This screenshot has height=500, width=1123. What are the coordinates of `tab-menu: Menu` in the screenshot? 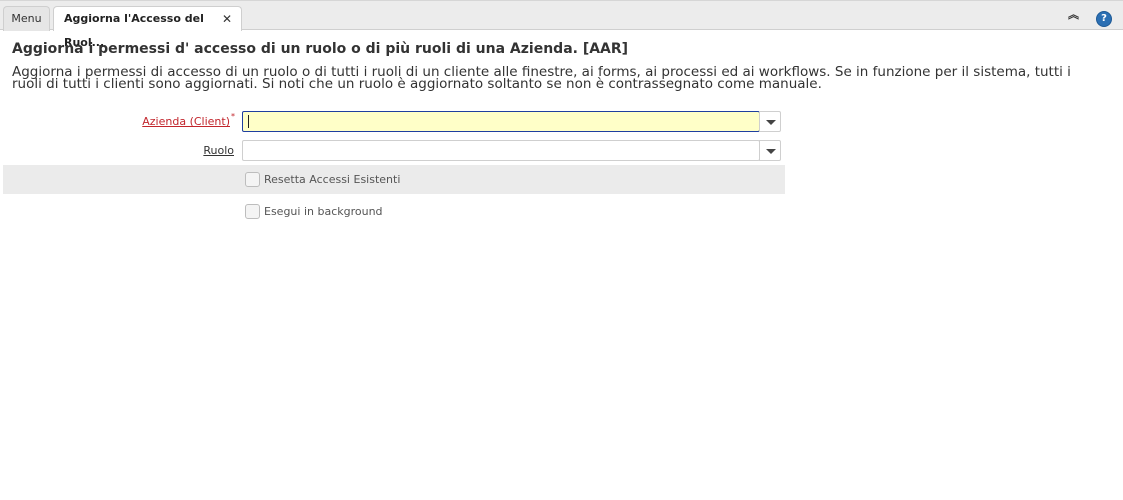 It's located at (26, 18).